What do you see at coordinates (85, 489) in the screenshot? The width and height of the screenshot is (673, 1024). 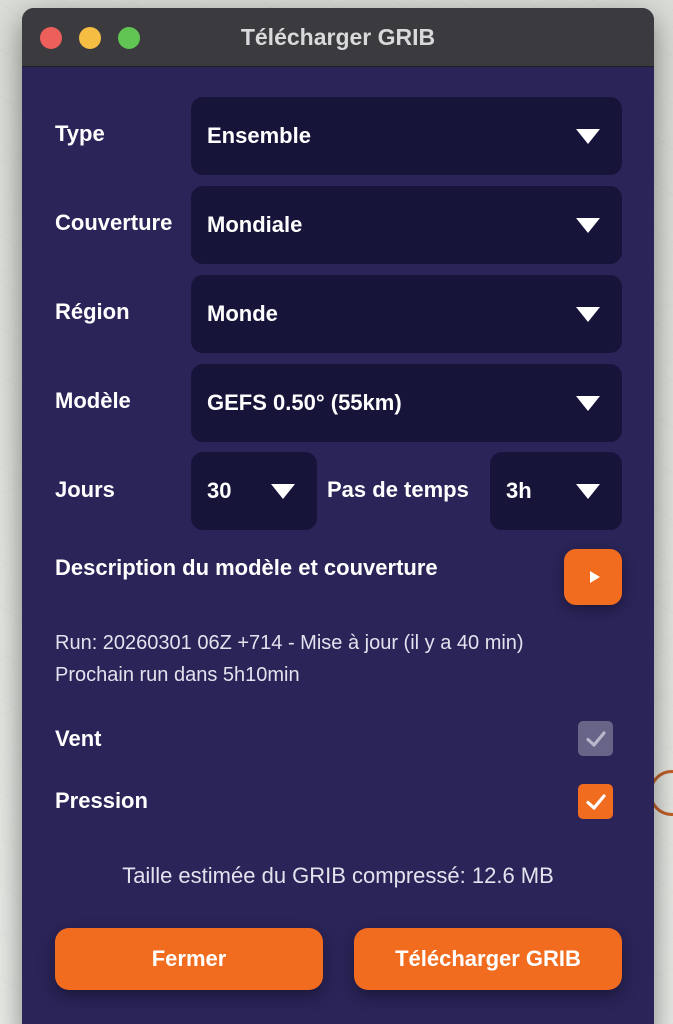 I see `days-label: Jours` at bounding box center [85, 489].